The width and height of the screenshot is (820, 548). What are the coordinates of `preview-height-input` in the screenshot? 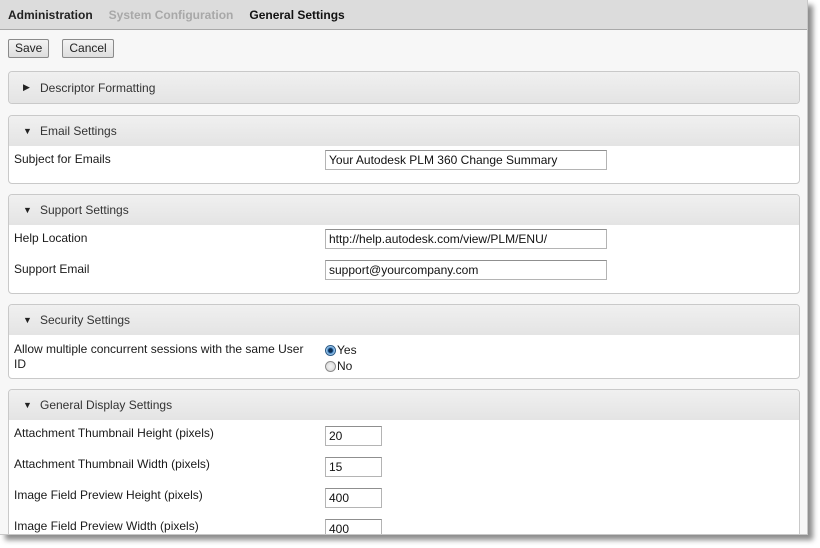 It's located at (353, 498).